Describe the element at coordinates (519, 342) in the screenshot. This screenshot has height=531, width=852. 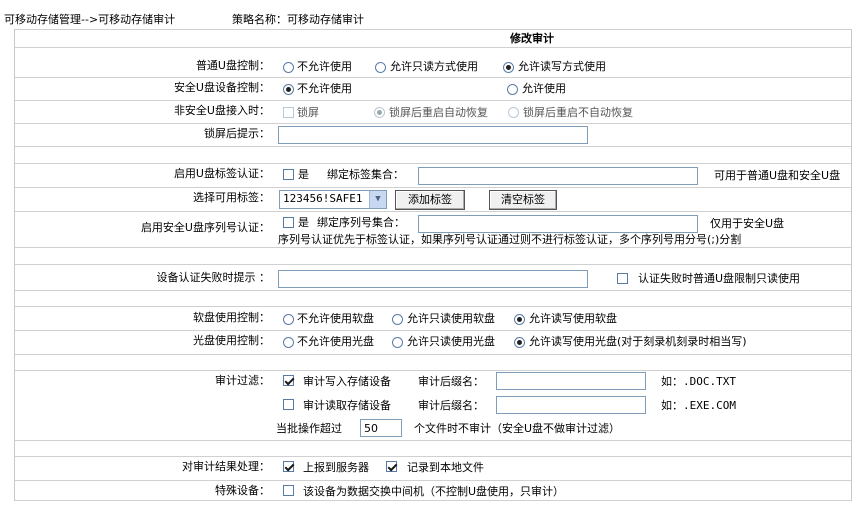
I see `cdrom-readwrite-radio` at that location.